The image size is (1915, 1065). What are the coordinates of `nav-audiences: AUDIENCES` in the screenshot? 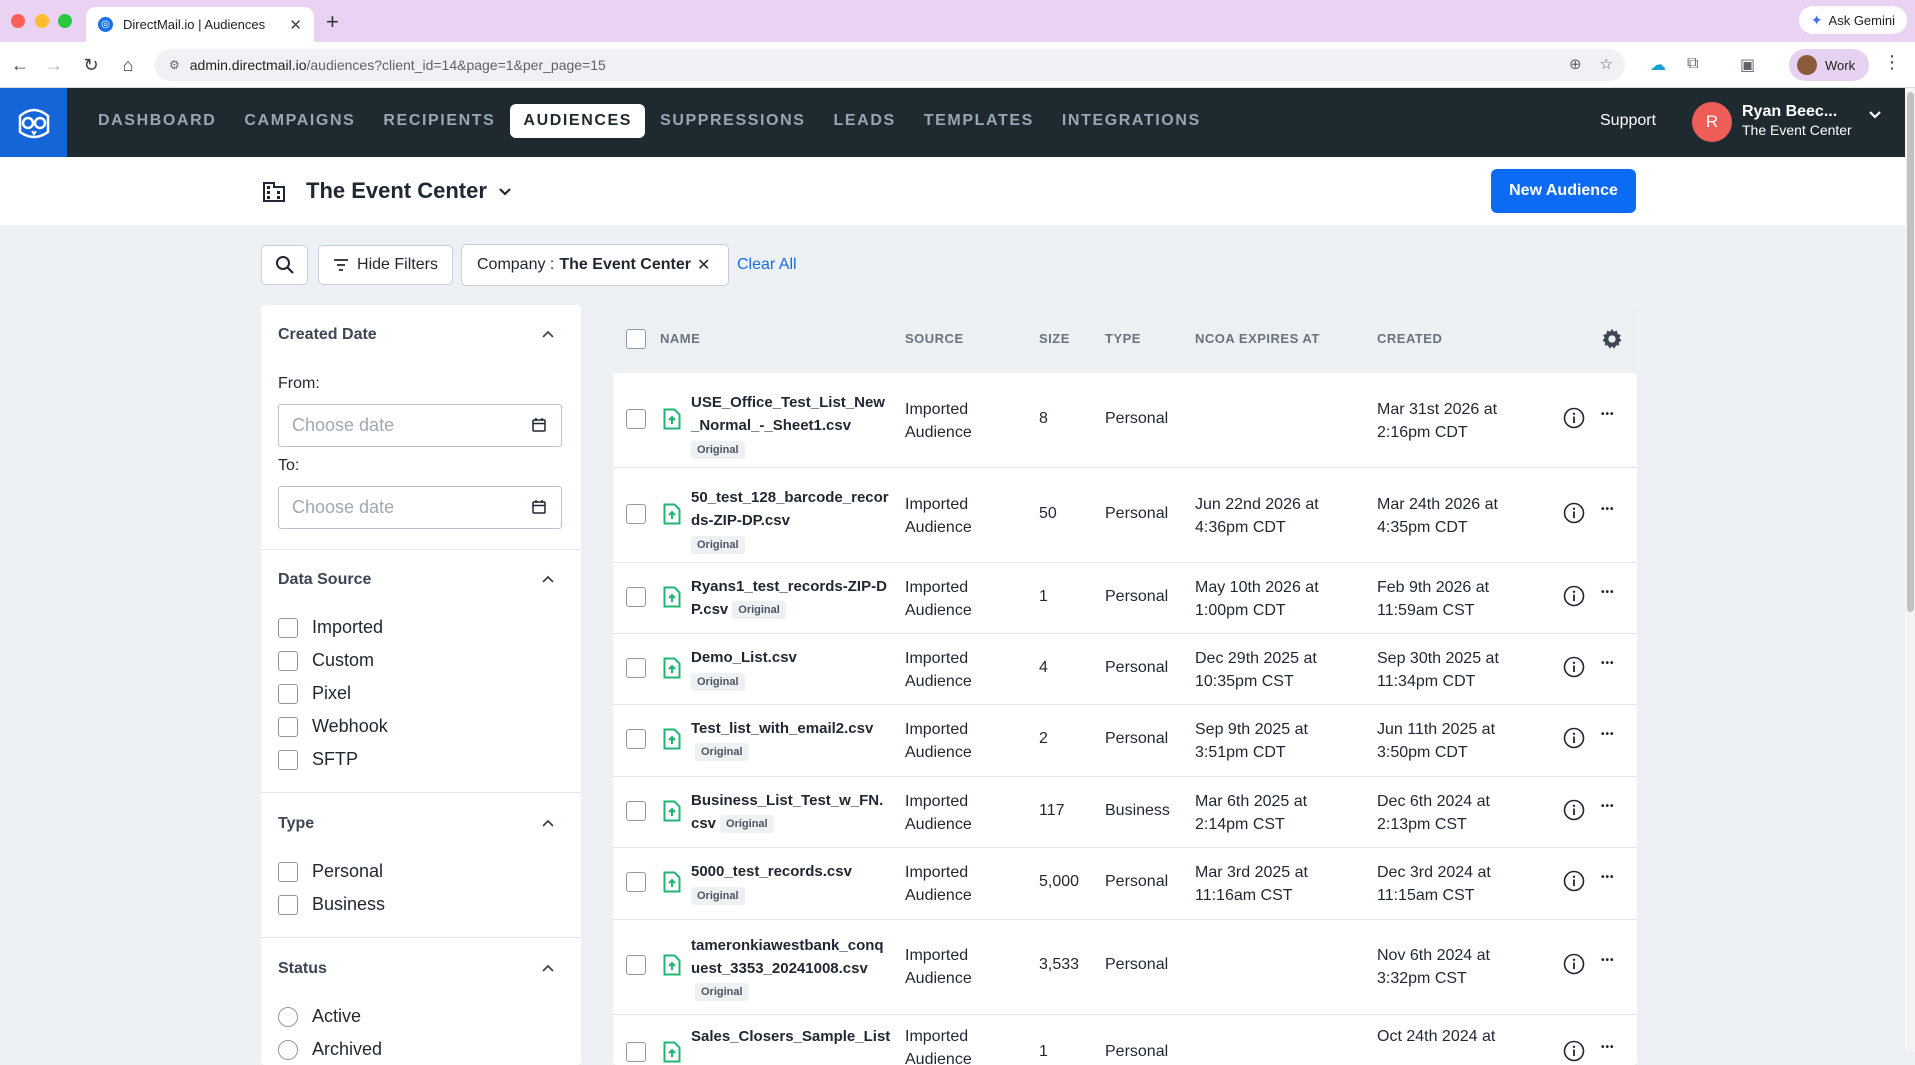 It's located at (578, 121).